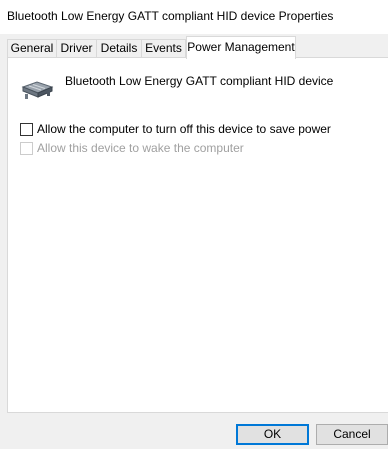 The width and height of the screenshot is (388, 449). What do you see at coordinates (26, 148) in the screenshot?
I see `allow-wake-checkbox` at bounding box center [26, 148].